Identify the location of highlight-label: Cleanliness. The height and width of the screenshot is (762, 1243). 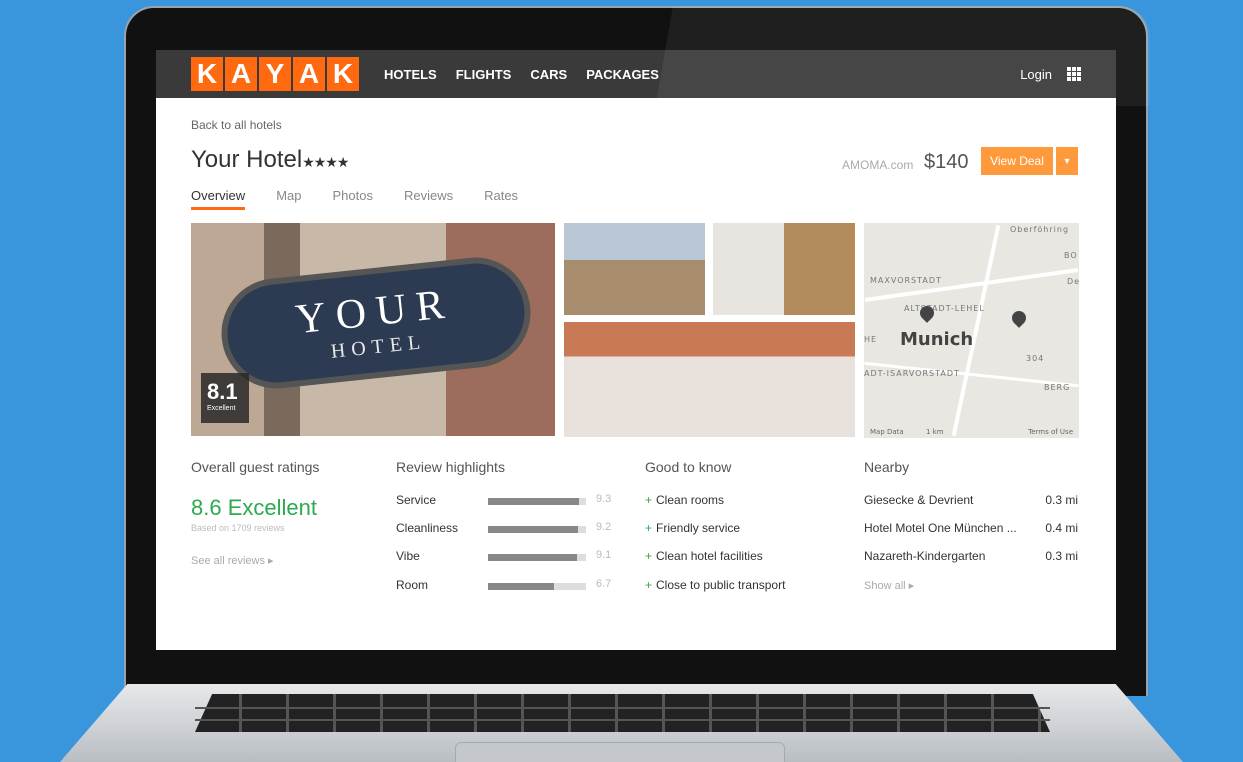
(427, 528).